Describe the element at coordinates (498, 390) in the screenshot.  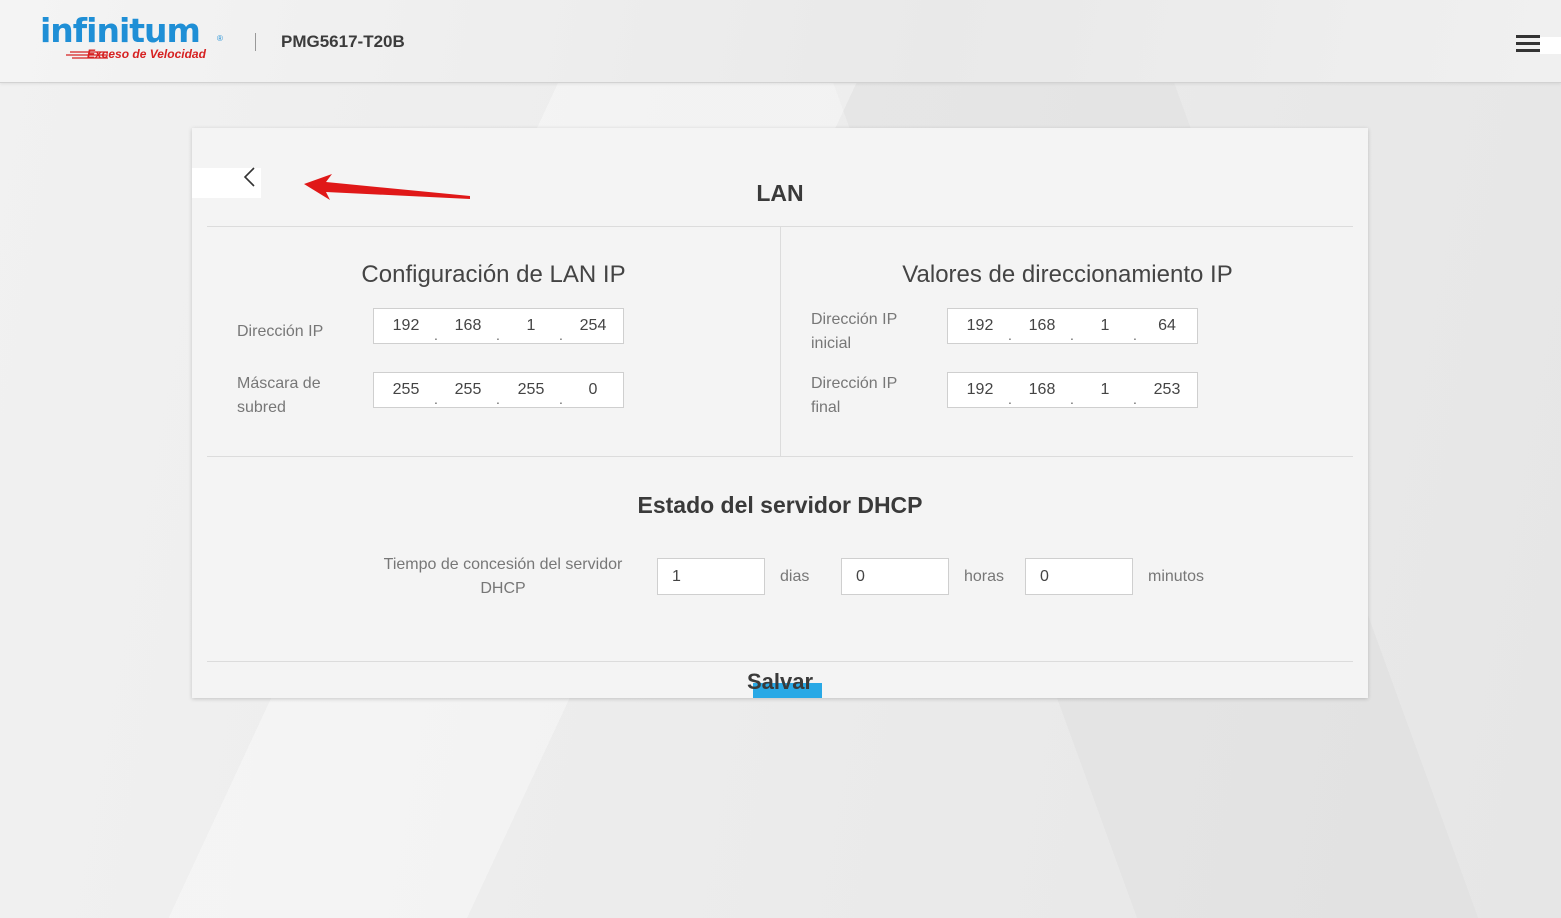
I see `subnet-mask-field: . . .` at that location.